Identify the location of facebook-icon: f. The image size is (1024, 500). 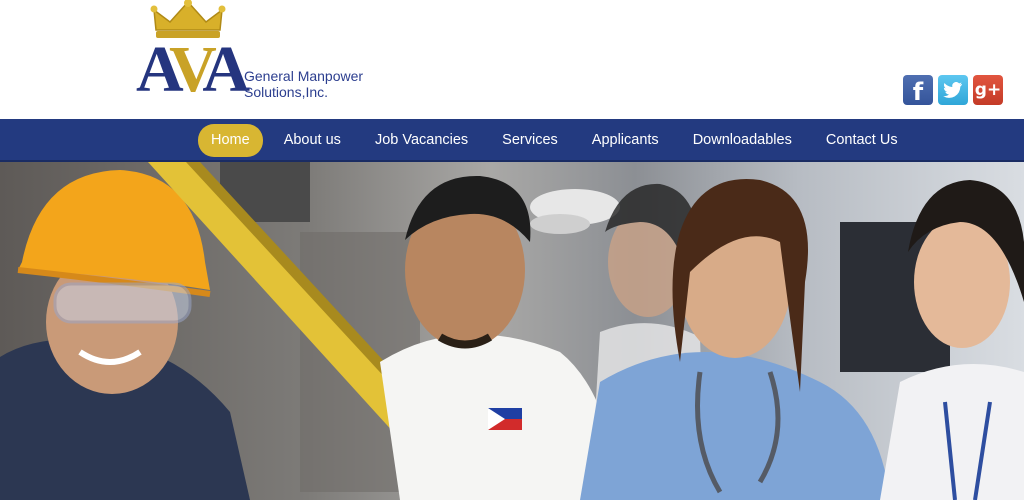
(918, 90).